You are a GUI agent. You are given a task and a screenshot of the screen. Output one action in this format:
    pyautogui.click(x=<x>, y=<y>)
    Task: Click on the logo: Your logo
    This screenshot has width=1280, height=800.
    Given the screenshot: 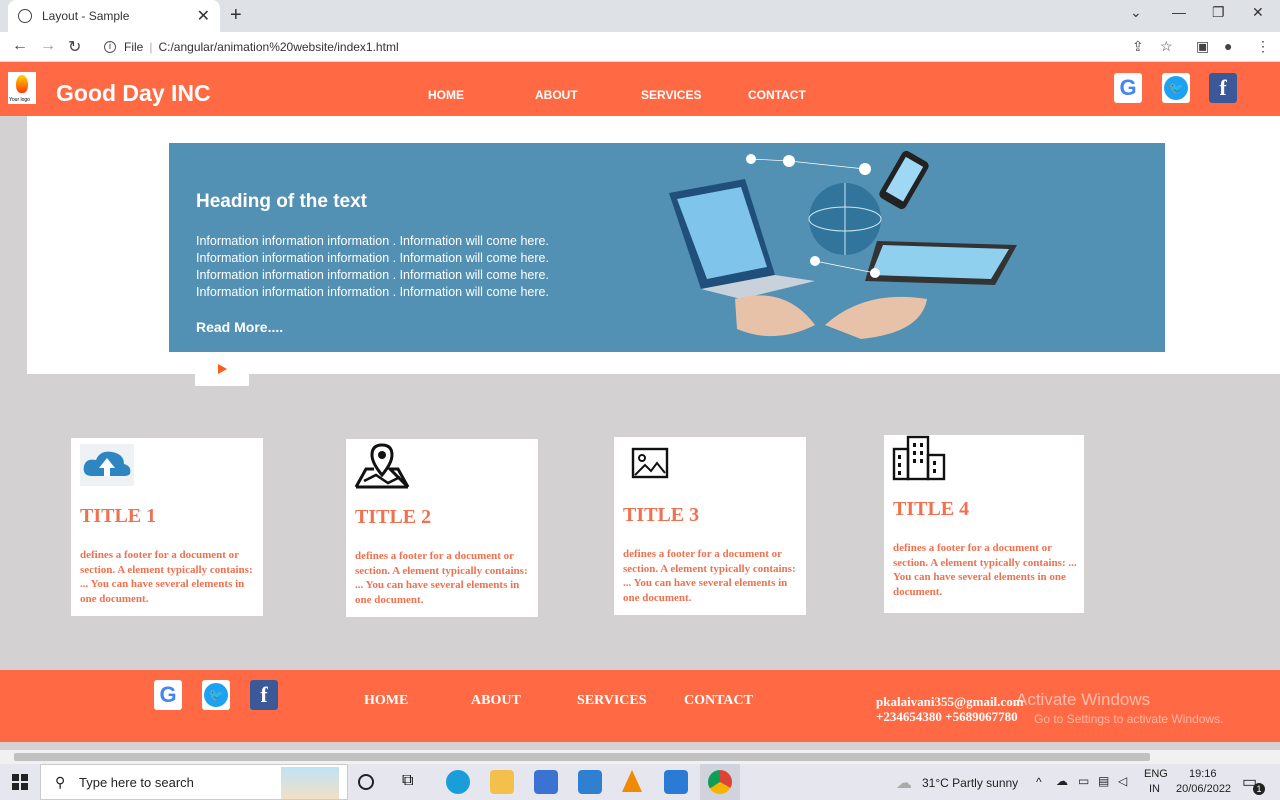 What is the action you would take?
    pyautogui.click(x=22, y=88)
    